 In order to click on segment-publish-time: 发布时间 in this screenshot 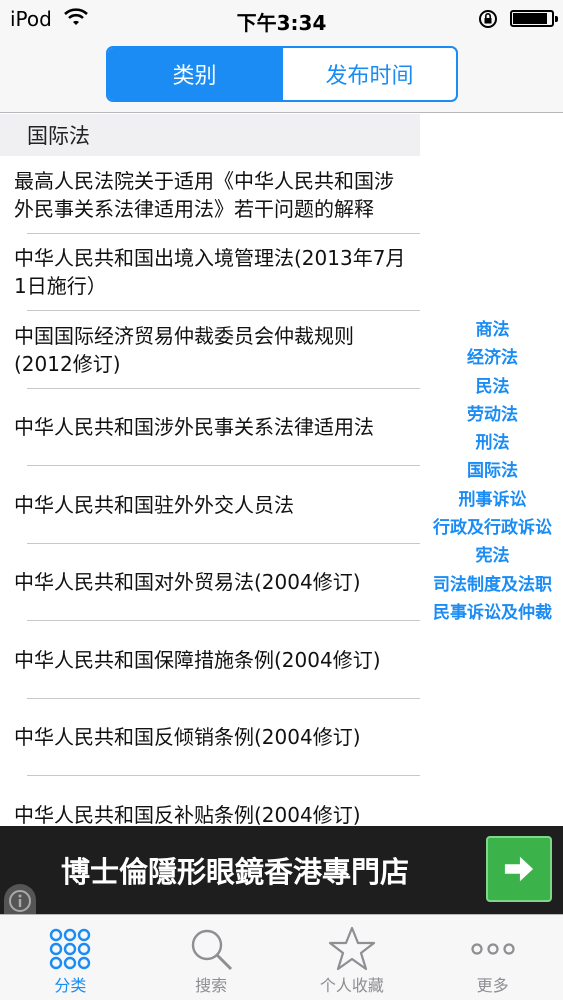, I will do `click(368, 74)`.